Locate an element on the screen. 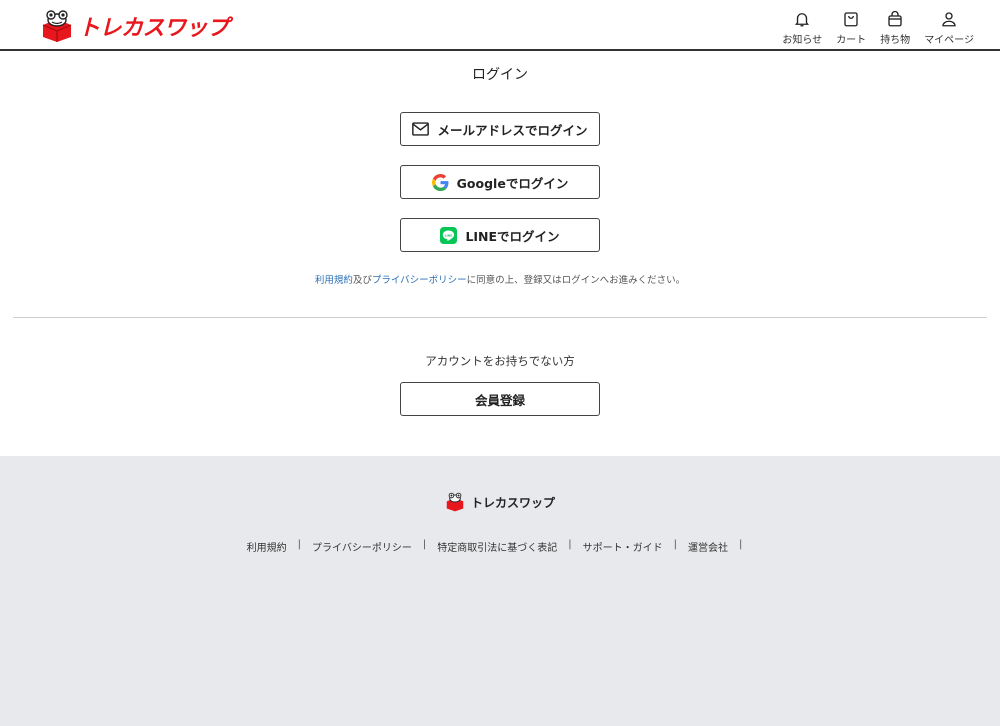 Image resolution: width=1000 pixels, height=726 pixels. header-nav: お知らせ カート 持ち物 マイページ is located at coordinates (878, 28).